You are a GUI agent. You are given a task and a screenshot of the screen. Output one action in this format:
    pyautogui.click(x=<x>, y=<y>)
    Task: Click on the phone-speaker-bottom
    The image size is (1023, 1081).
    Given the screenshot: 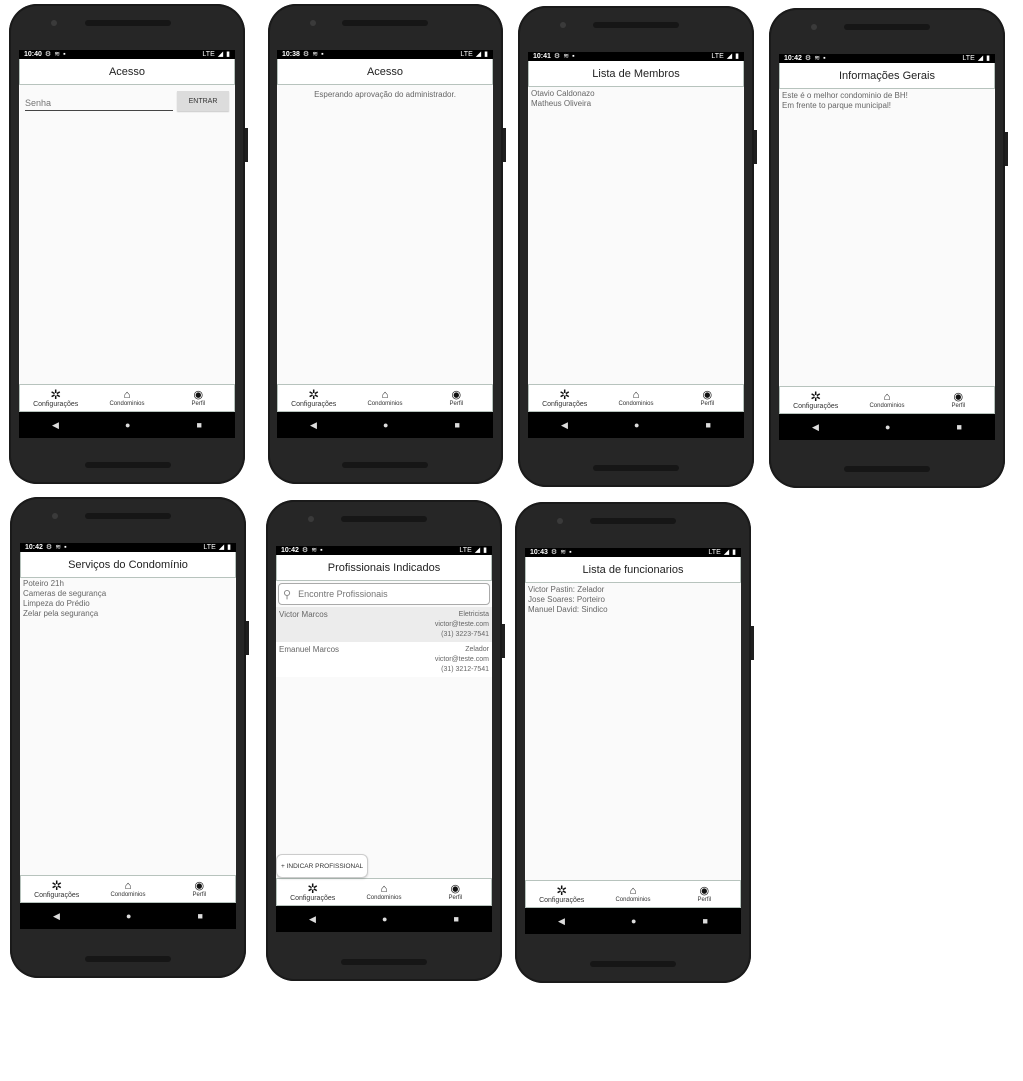 What is the action you would take?
    pyautogui.click(x=887, y=469)
    